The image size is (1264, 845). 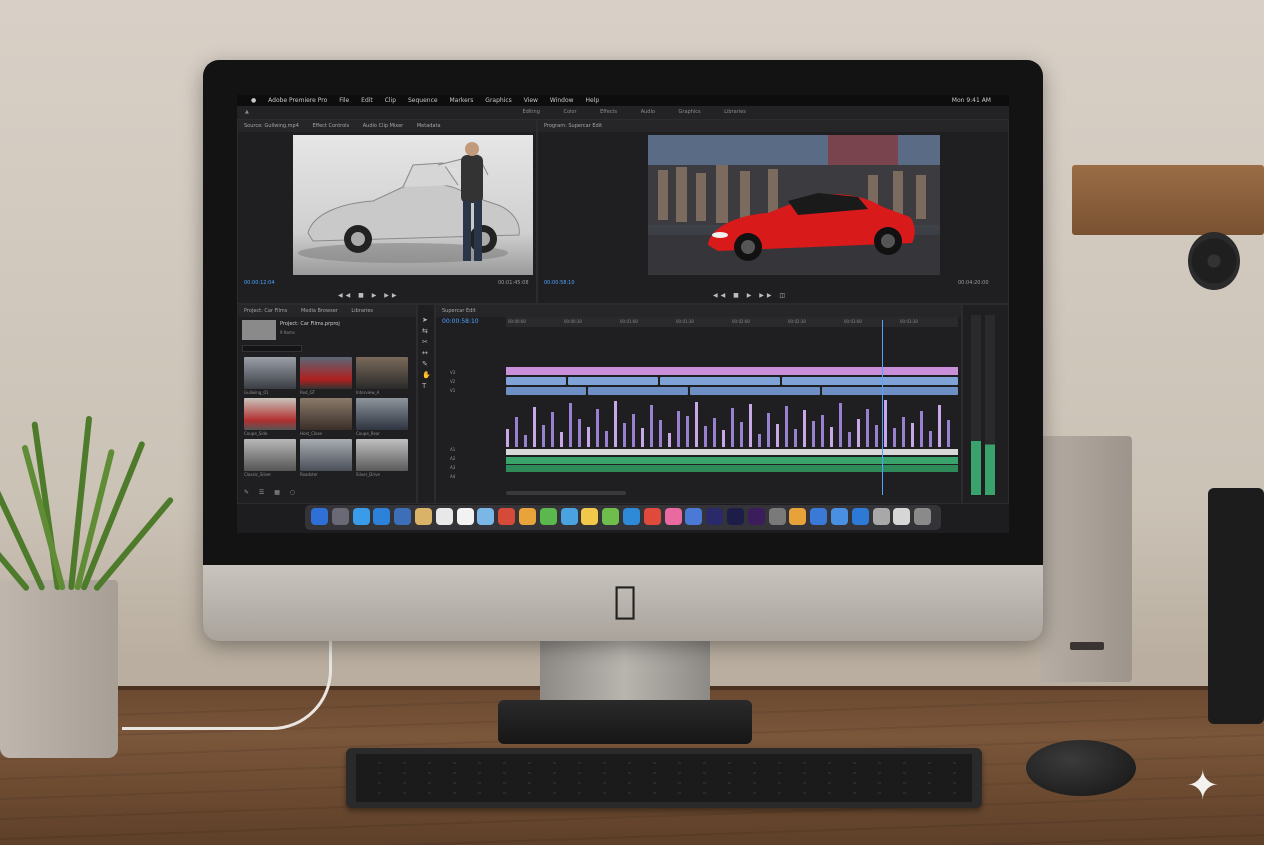 What do you see at coordinates (648, 112) in the screenshot?
I see `workspace-audio: Audio` at bounding box center [648, 112].